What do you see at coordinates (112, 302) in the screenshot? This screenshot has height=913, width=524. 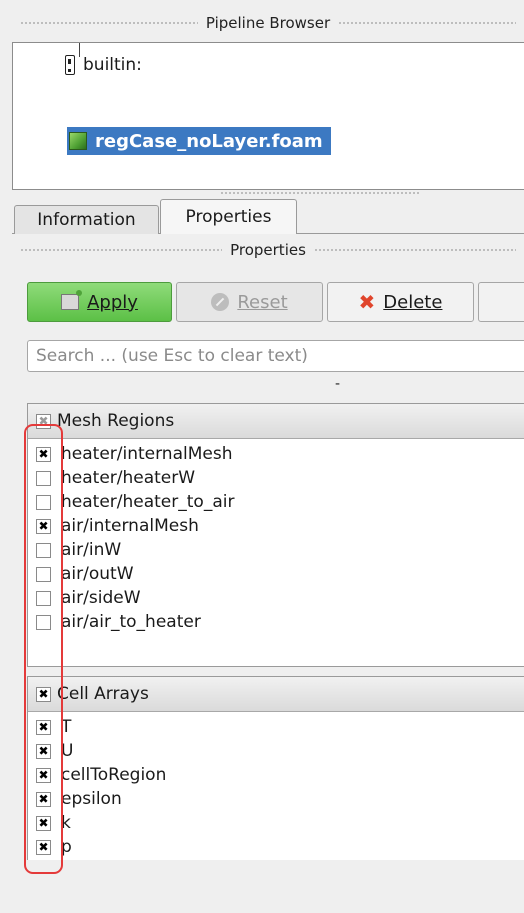 I see `apply-label: Apply` at bounding box center [112, 302].